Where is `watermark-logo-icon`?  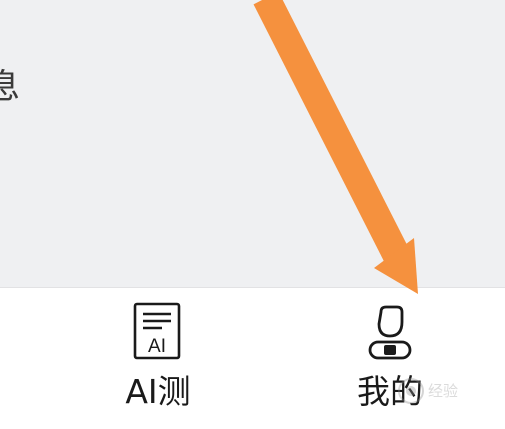
watermark-logo-icon is located at coordinates (411, 391).